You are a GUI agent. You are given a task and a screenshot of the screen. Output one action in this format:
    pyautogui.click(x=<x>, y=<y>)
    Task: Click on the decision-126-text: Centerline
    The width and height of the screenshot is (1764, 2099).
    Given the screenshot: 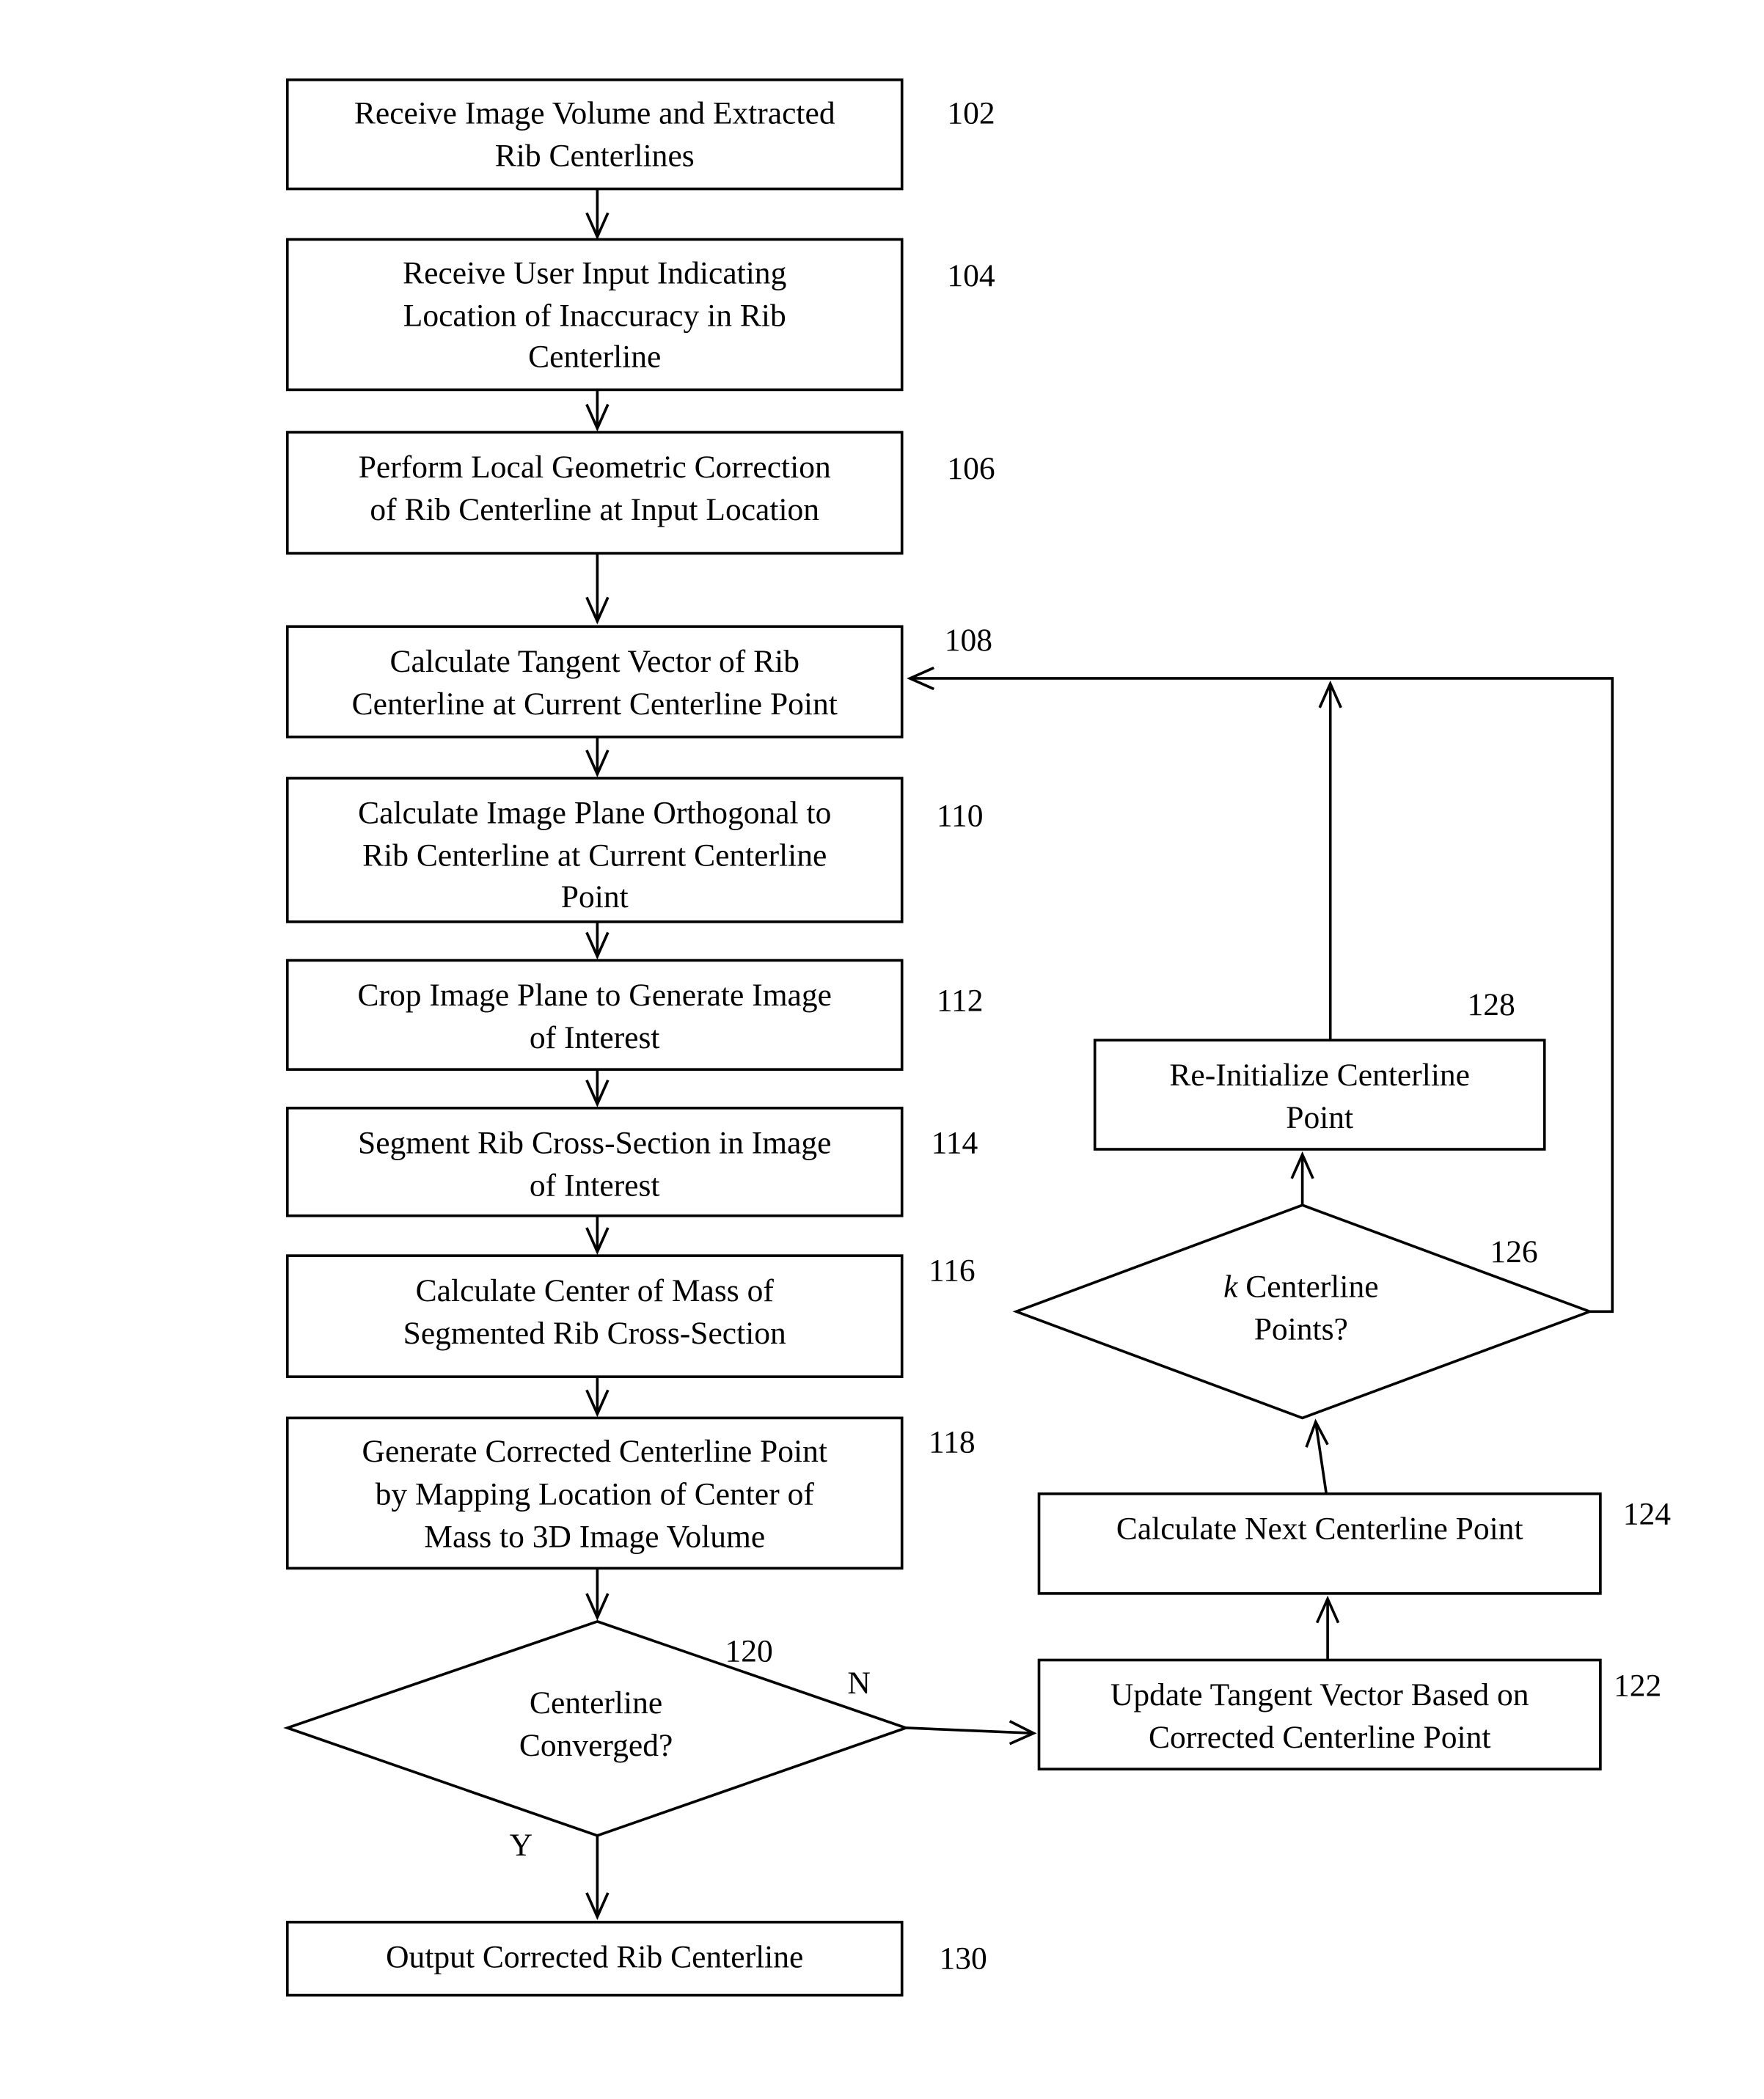 What is the action you would take?
    pyautogui.click(x=1307, y=1286)
    